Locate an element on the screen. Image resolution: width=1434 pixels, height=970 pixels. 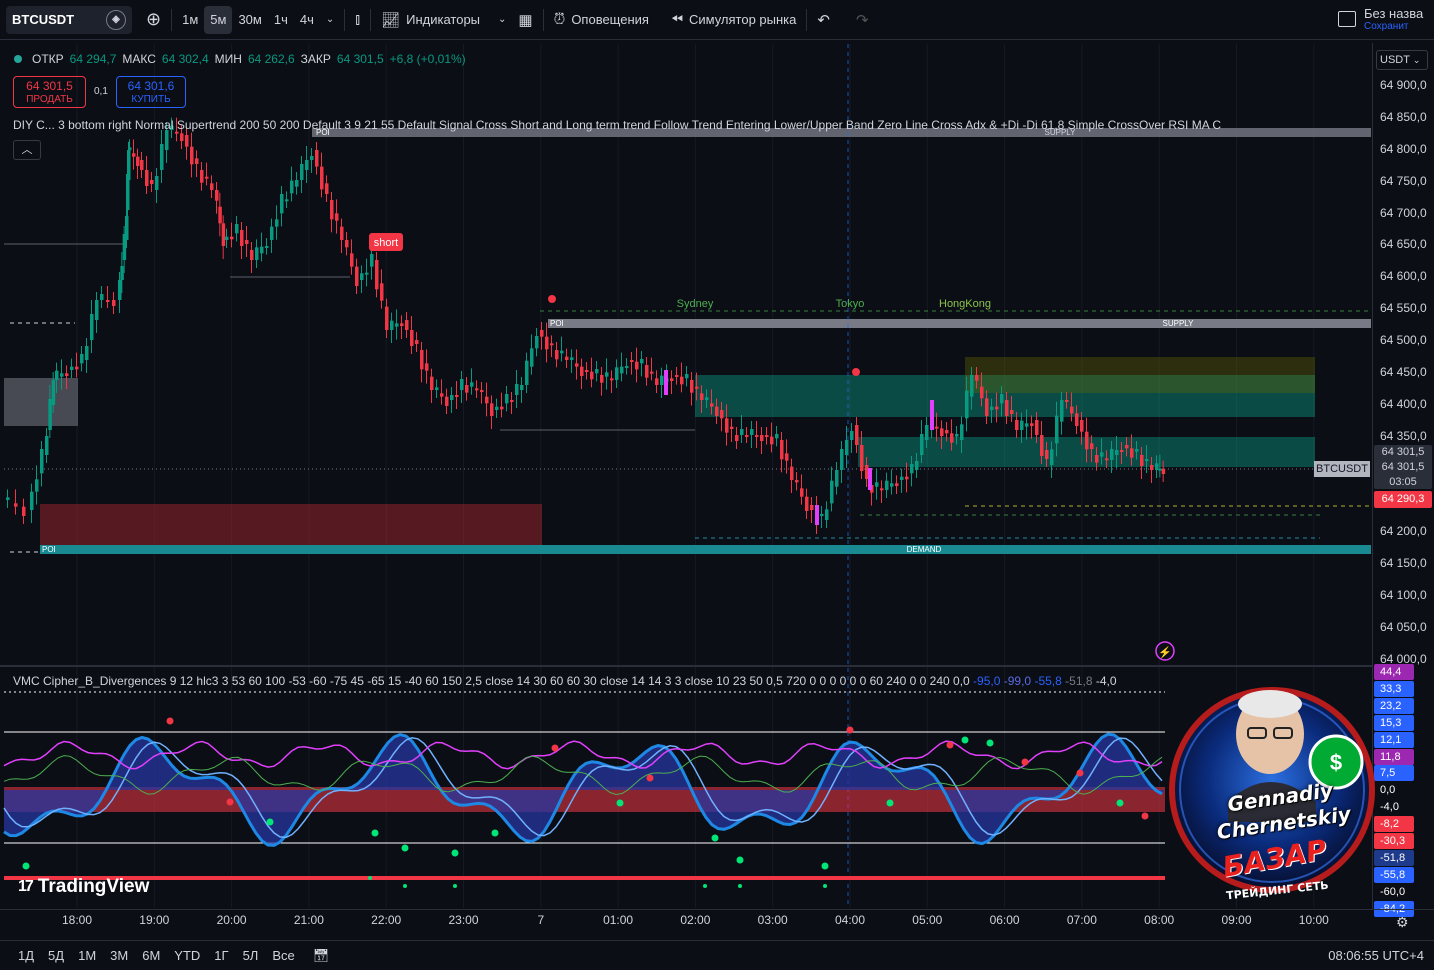
time-label: 23:00 is located at coordinates (463, 920).